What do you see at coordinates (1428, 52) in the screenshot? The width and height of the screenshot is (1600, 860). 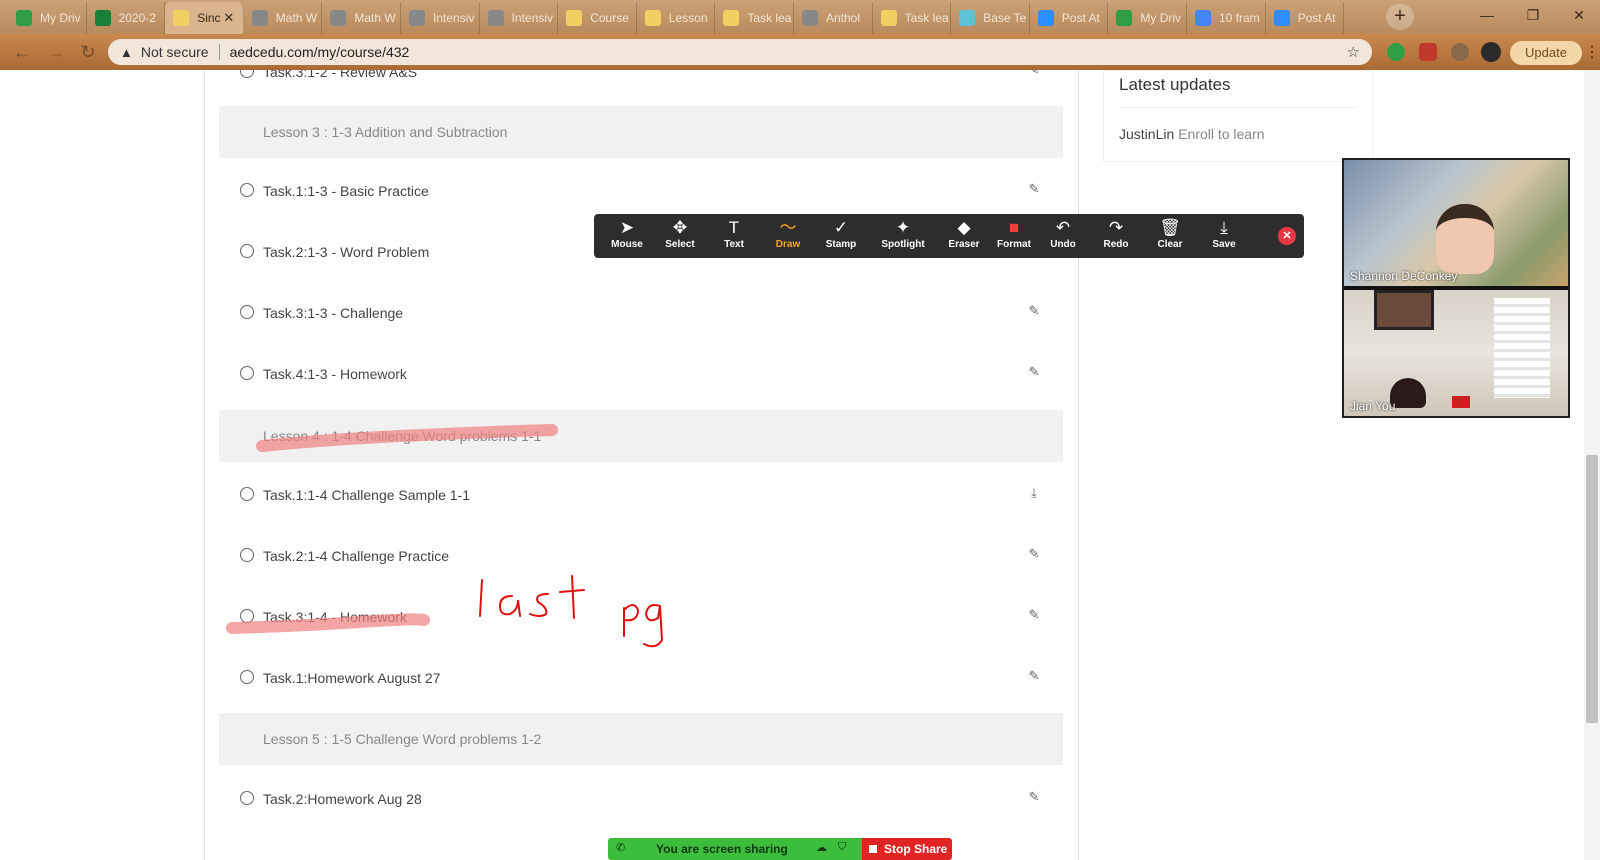 I see `ublock-icon` at bounding box center [1428, 52].